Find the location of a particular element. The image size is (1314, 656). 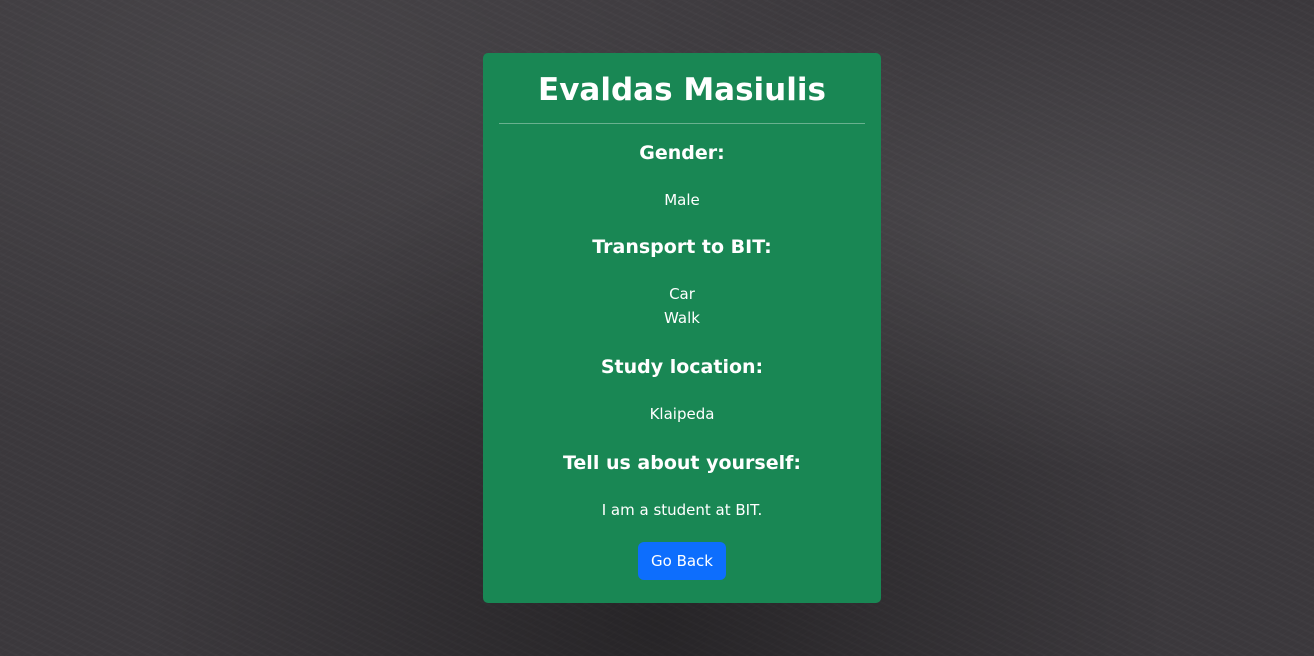

about-values: I am a student at BIT. is located at coordinates (682, 510).